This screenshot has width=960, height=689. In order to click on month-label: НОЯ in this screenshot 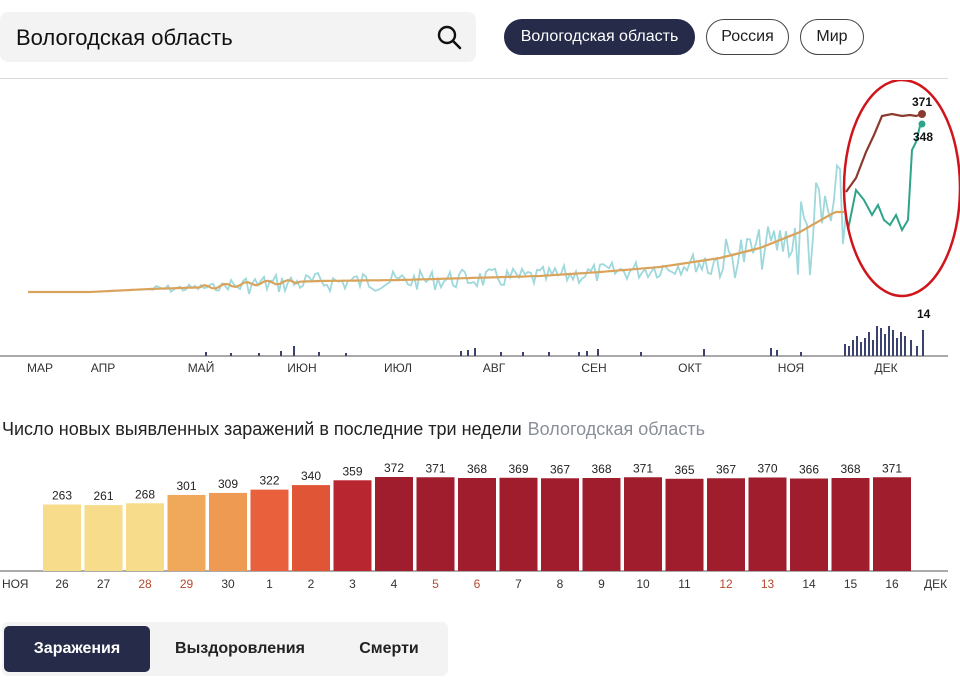, I will do `click(791, 368)`.